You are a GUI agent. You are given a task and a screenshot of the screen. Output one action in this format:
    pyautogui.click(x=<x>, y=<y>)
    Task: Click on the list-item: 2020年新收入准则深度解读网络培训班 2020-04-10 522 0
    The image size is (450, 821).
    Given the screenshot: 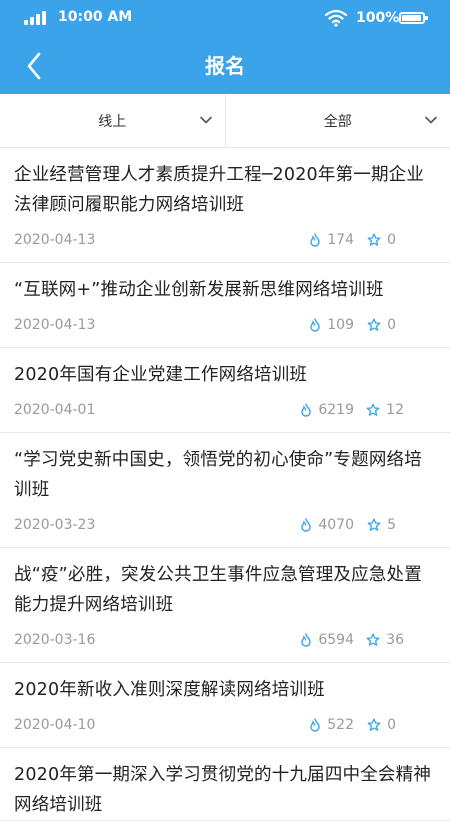 What is the action you would take?
    pyautogui.click(x=225, y=705)
    